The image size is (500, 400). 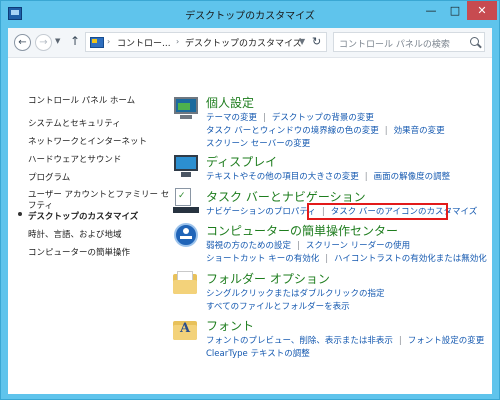 What do you see at coordinates (446, 341) in the screenshot?
I see `link-font-settings: フォント設定の変更` at bounding box center [446, 341].